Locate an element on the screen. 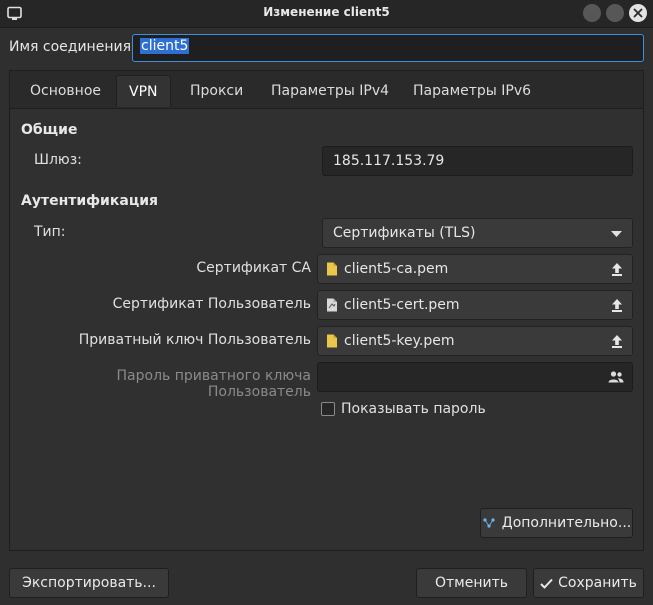 The image size is (653, 605). private-key-label: Приватный ключ Пользователь is located at coordinates (194, 340).